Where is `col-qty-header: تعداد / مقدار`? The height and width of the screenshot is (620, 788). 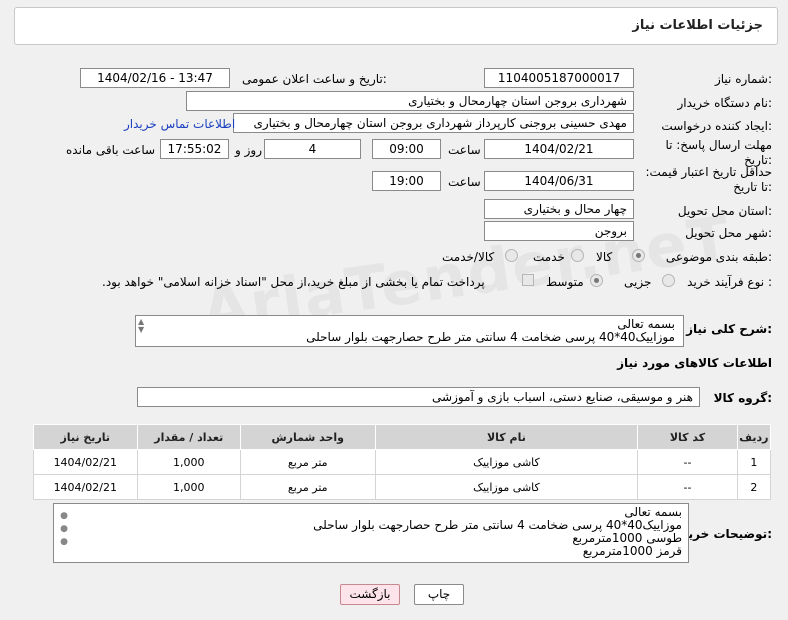
col-qty-header: تعداد / مقدار is located at coordinates (189, 437).